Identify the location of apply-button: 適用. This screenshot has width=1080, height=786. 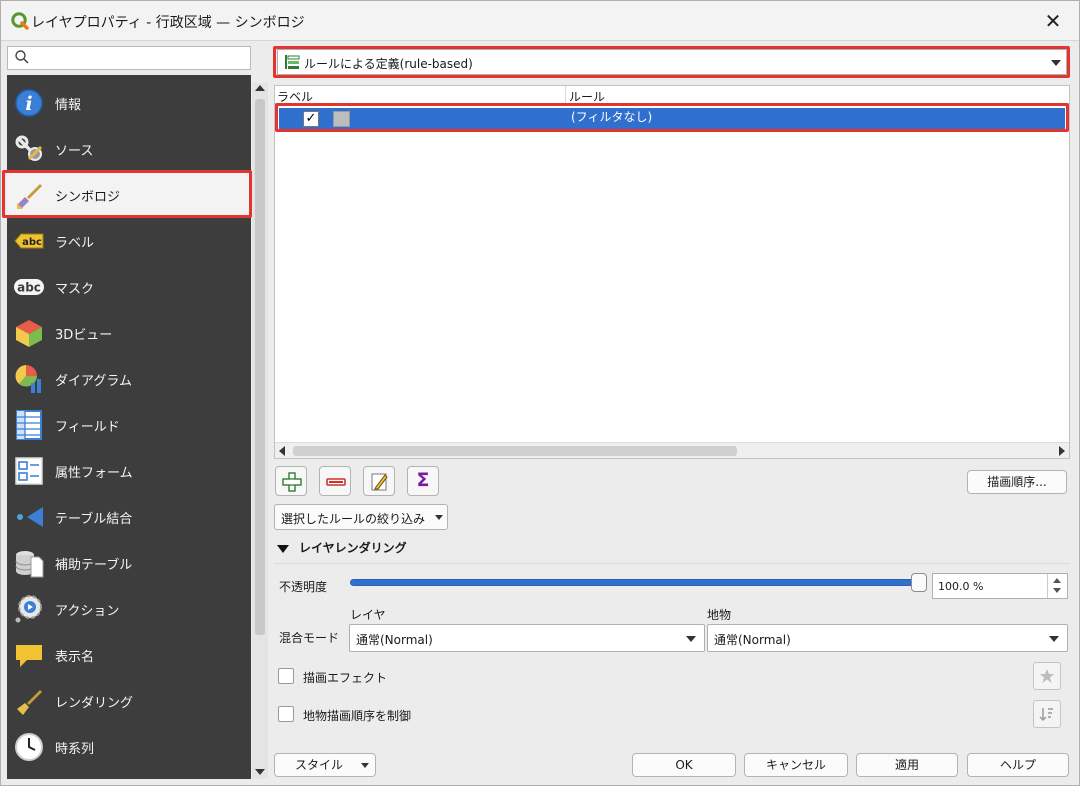
(907, 765).